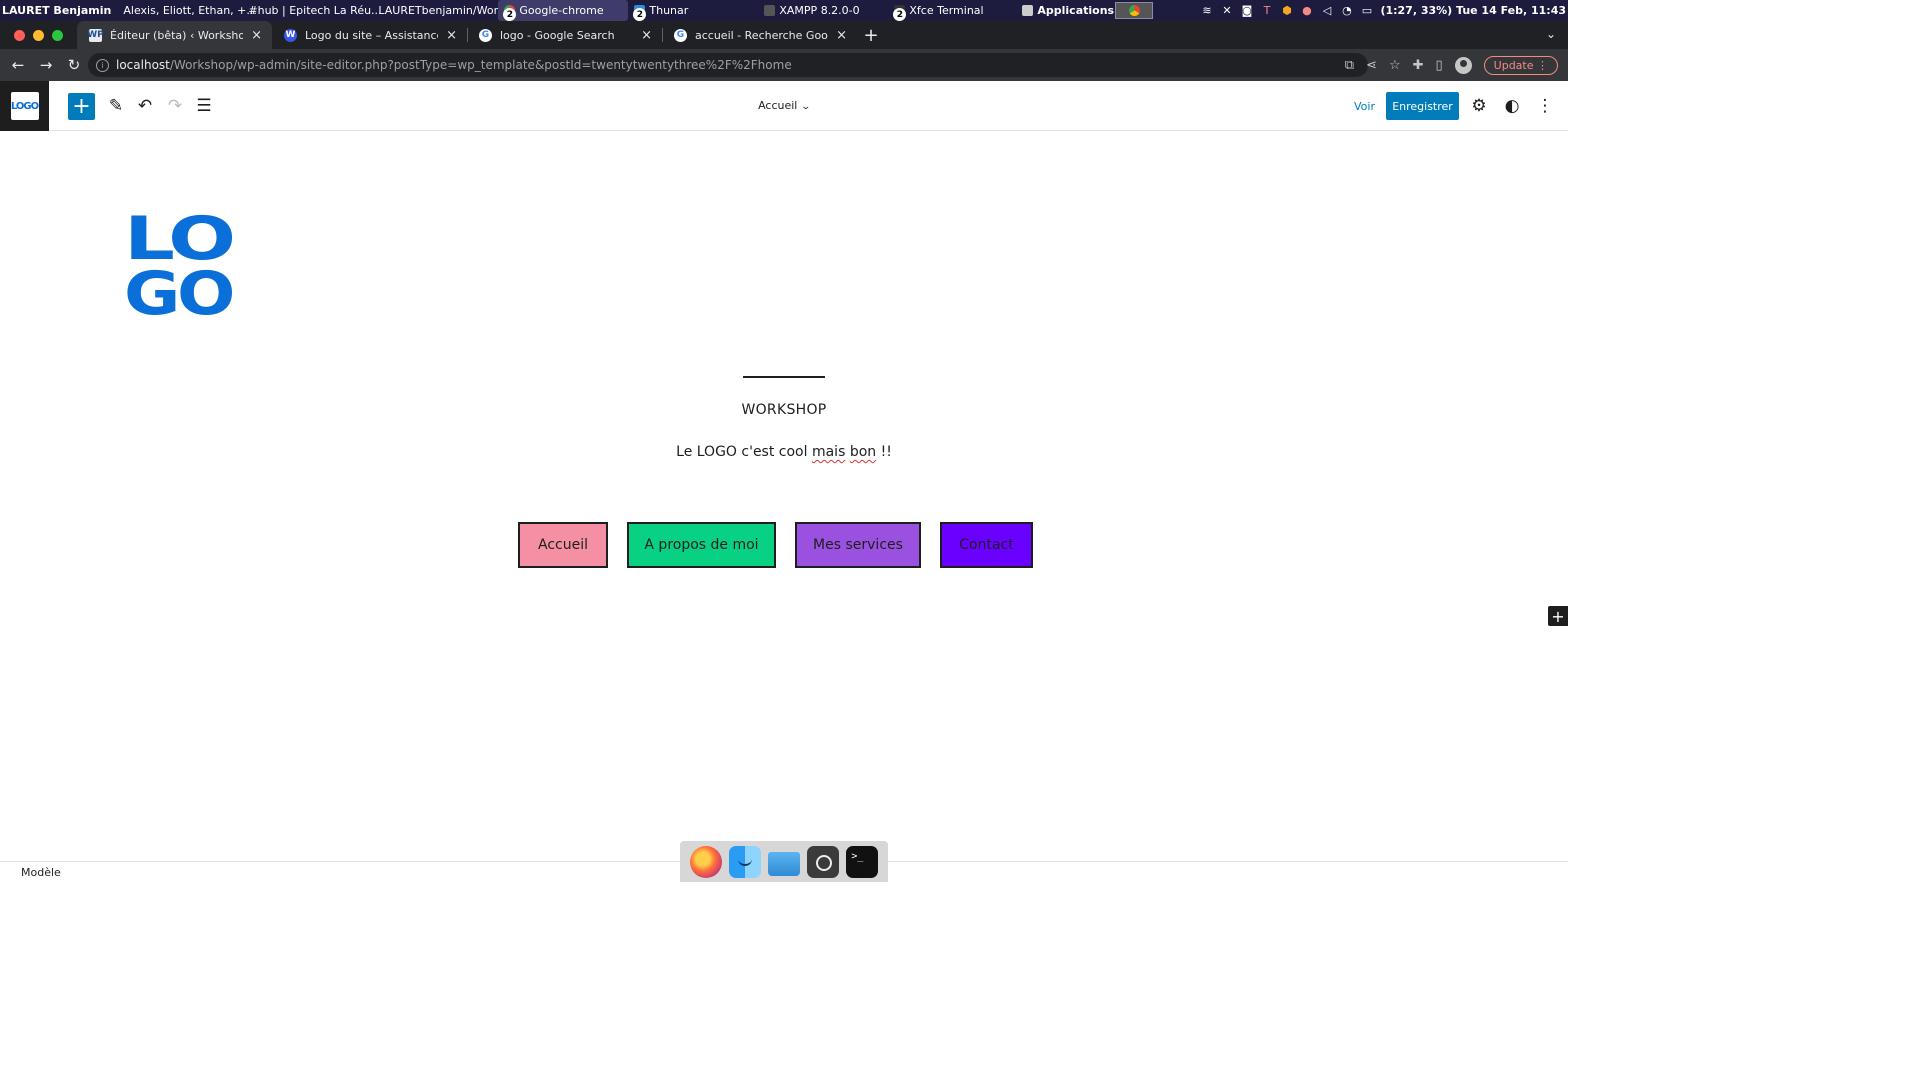 This screenshot has width=1920, height=1080. I want to click on translate-icon: ⧉, so click(1349, 65).